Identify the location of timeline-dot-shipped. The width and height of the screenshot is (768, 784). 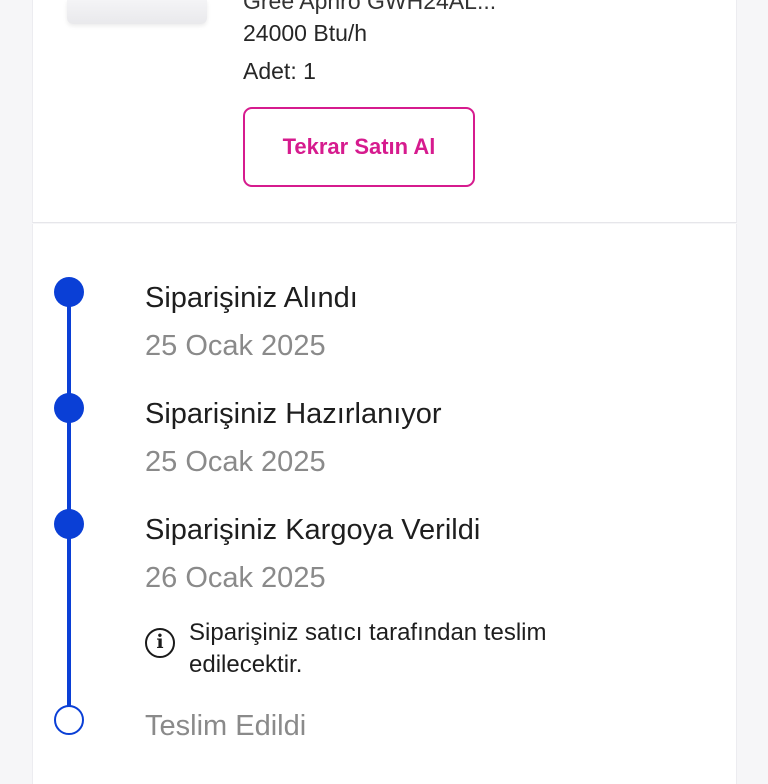
(69, 524).